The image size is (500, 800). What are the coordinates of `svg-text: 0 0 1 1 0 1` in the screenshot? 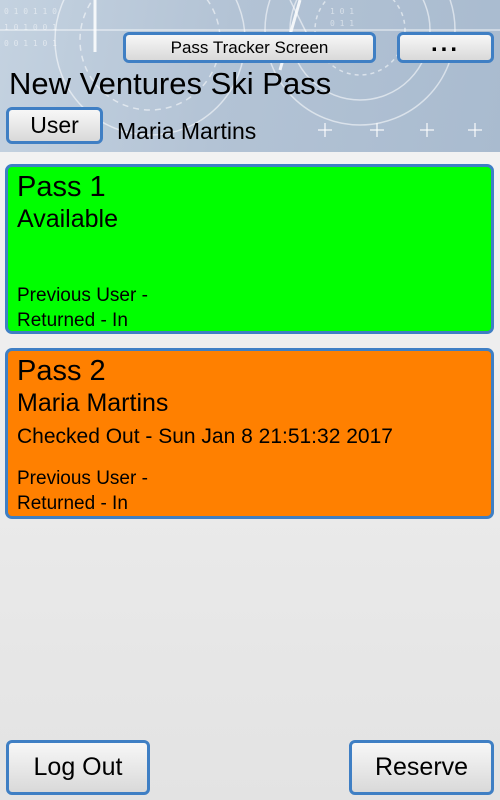 It's located at (30, 43).